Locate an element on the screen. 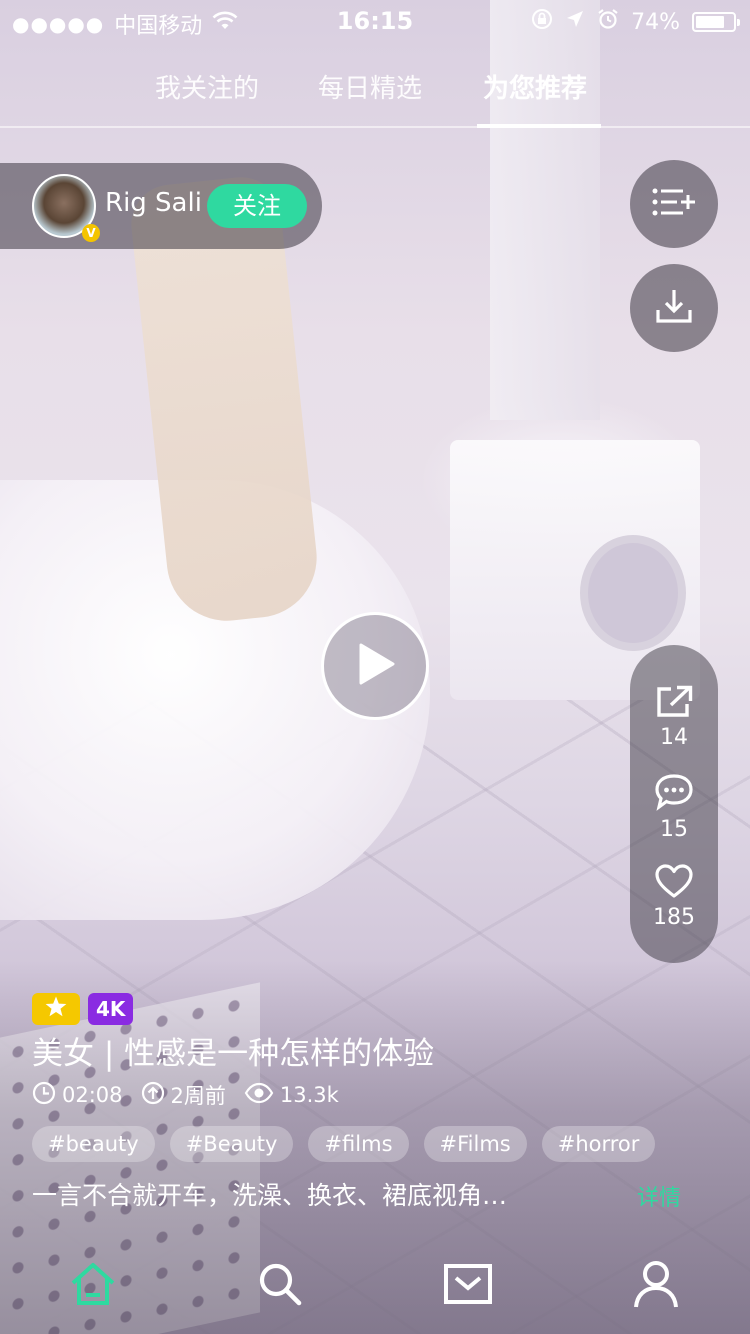 This screenshot has width=750, height=1334. tag-chip: #films is located at coordinates (358, 1144).